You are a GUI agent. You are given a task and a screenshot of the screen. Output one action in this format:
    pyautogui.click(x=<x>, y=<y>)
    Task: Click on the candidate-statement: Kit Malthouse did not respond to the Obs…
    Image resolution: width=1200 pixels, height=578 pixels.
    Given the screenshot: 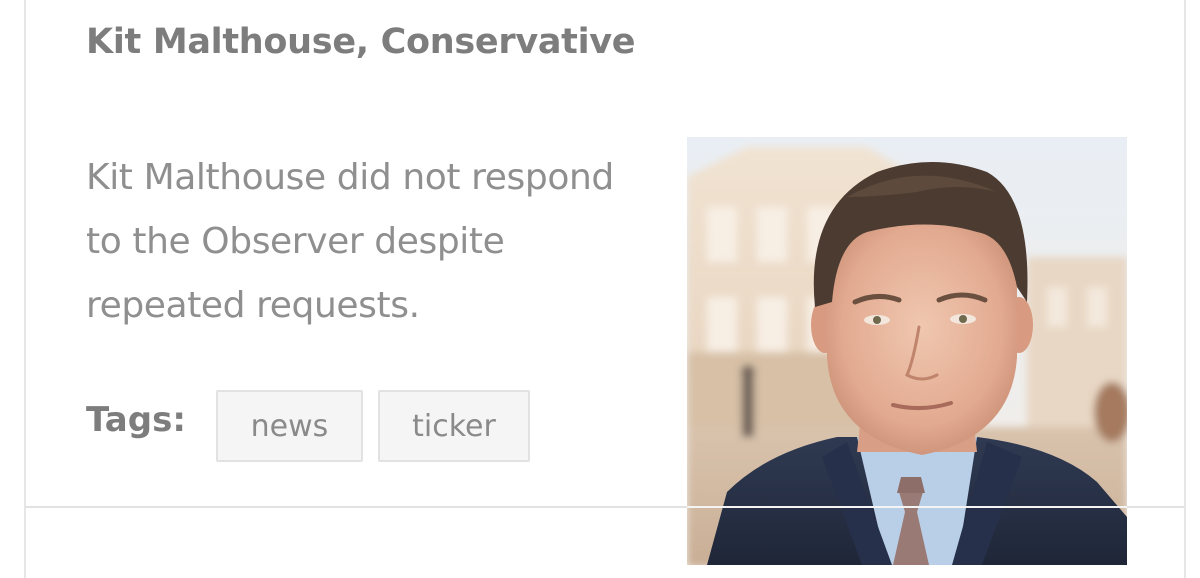 What is the action you would take?
    pyautogui.click(x=350, y=241)
    